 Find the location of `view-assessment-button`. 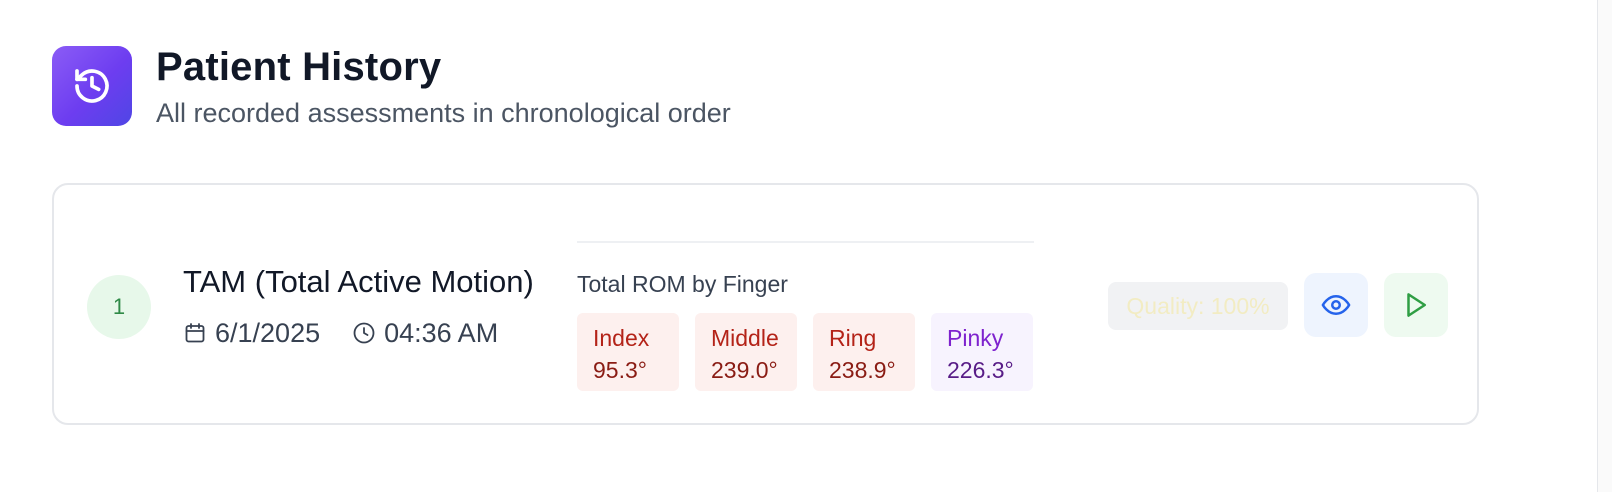

view-assessment-button is located at coordinates (1336, 305).